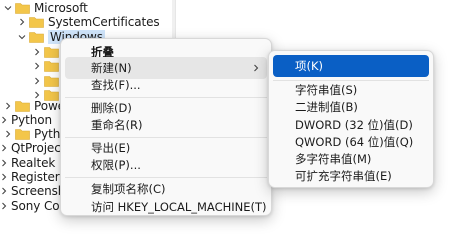 This screenshot has height=240, width=450. I want to click on menu-item-goto-hklm: 访问 HKEY_LOCAL_MACHINE(T), so click(166, 207).